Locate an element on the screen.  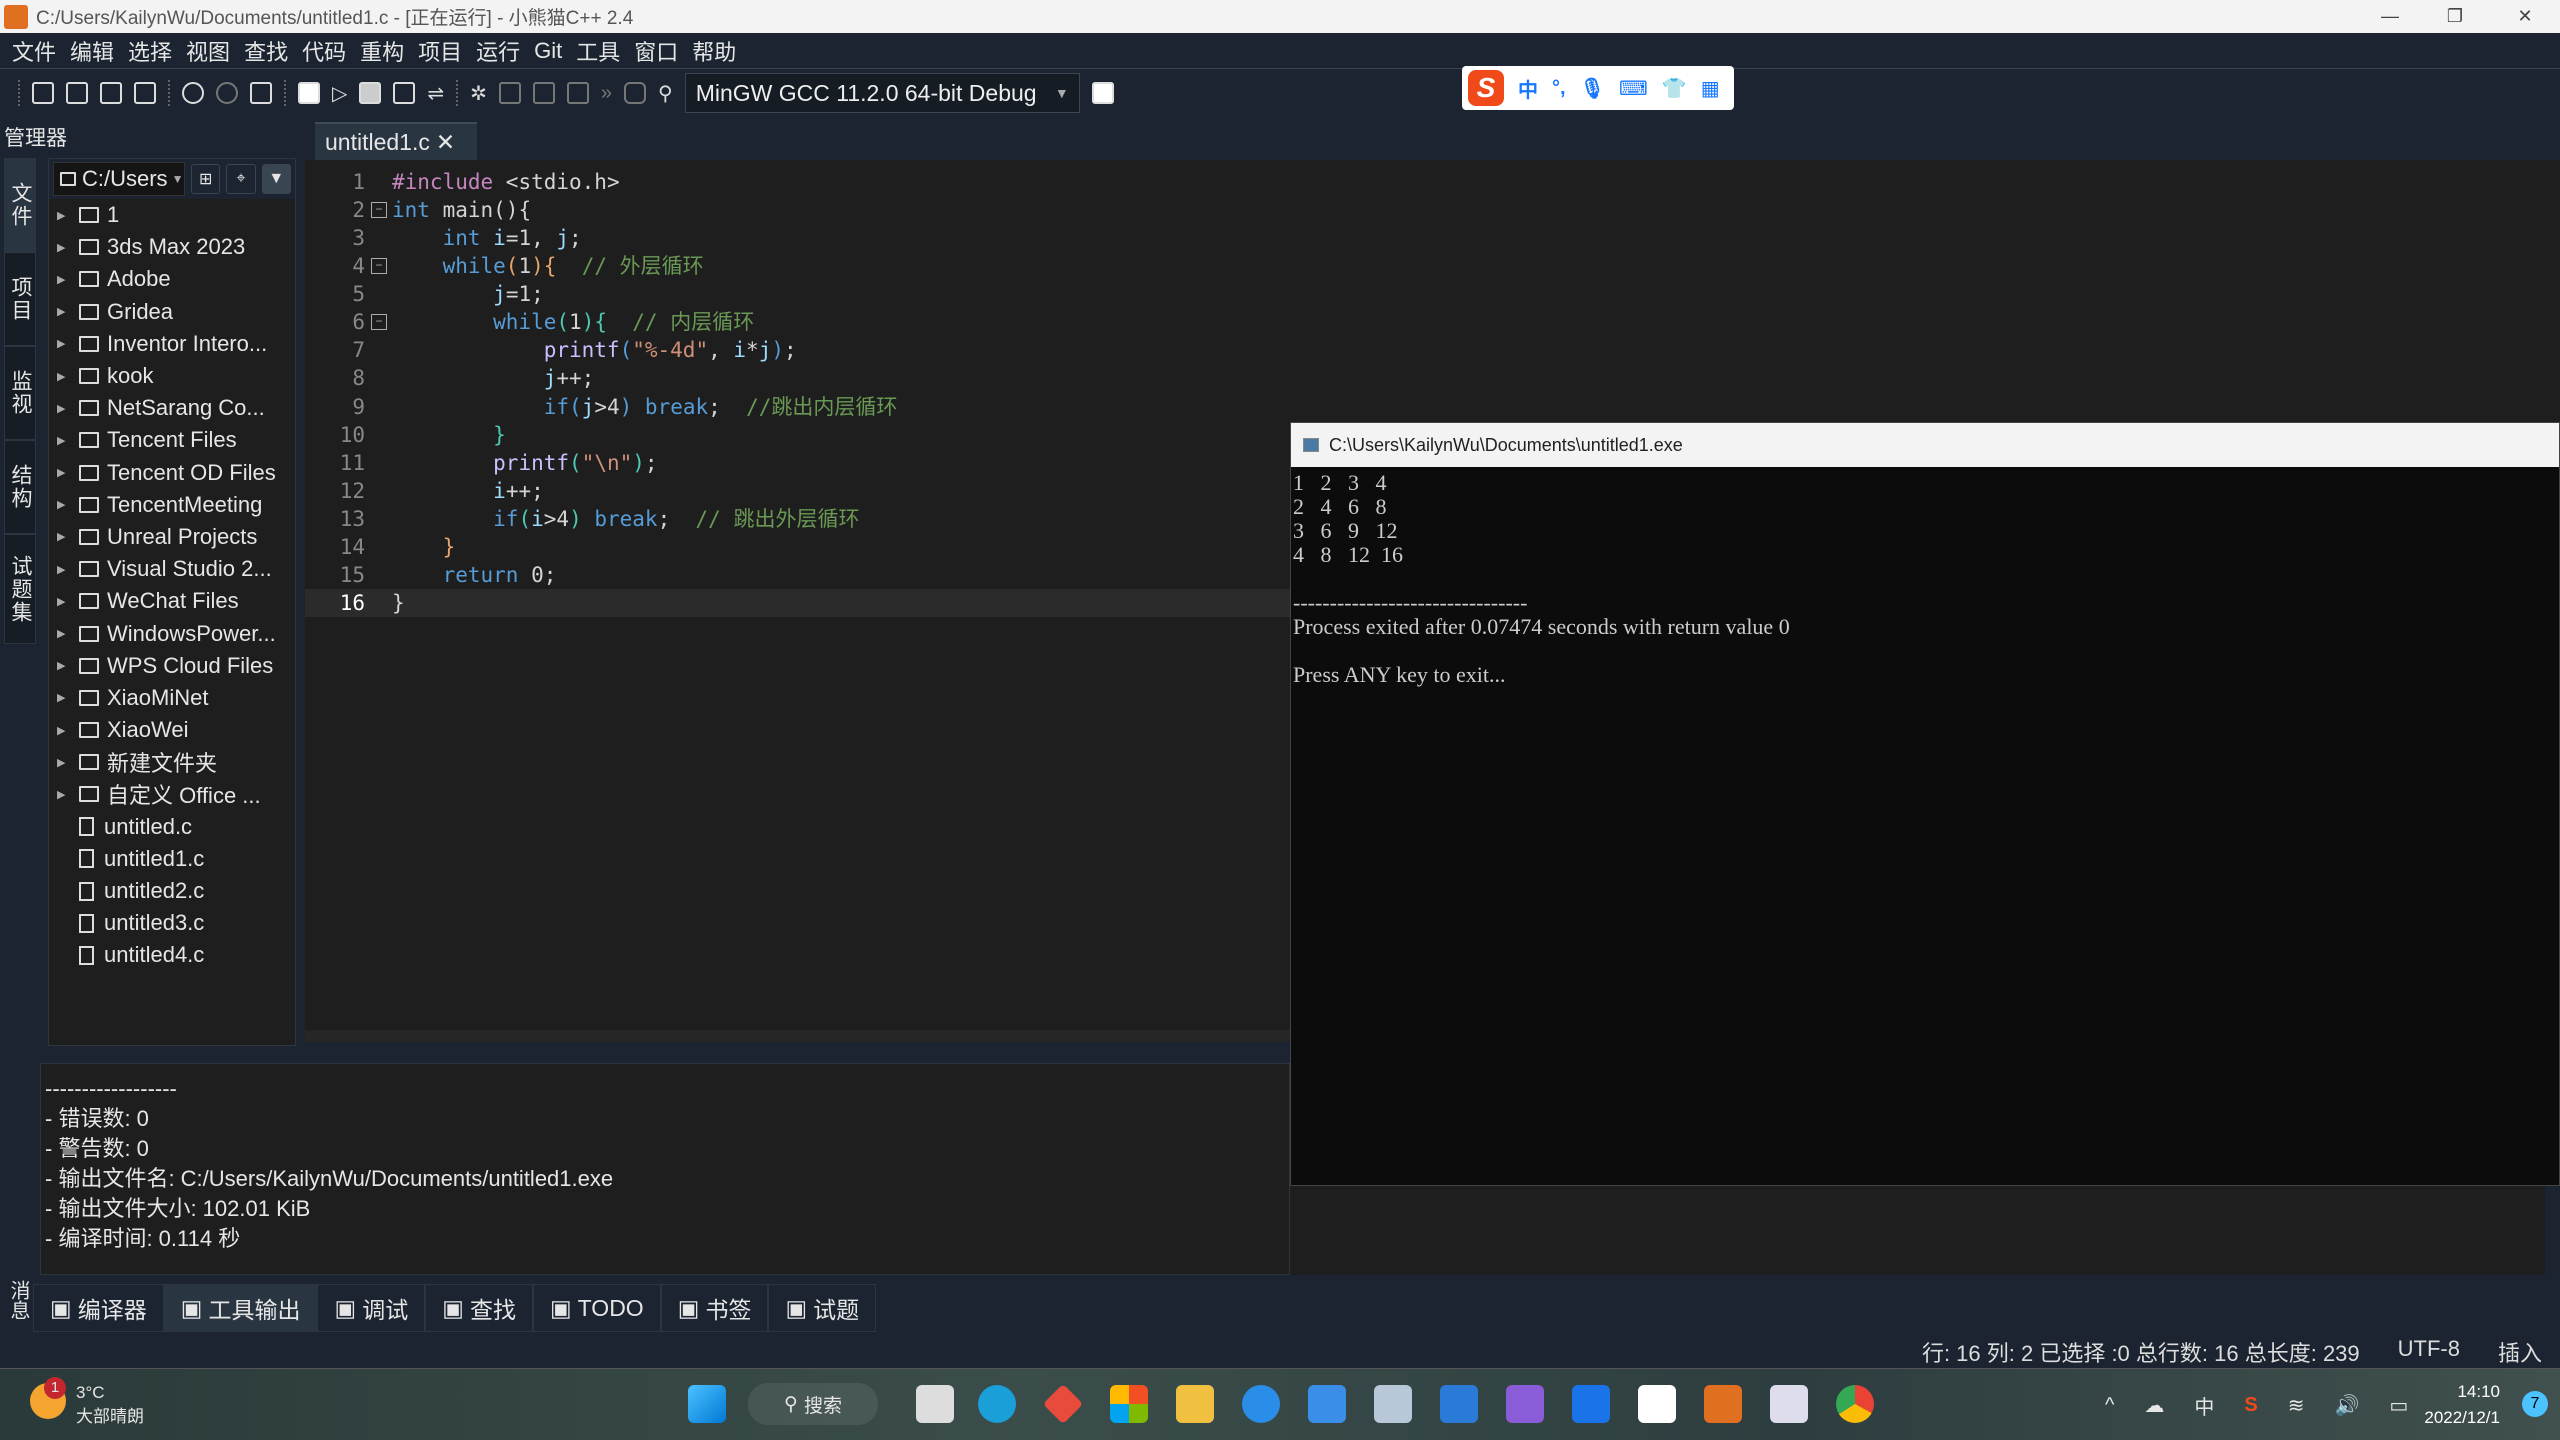
tree-item: ▶ Tencent Files is located at coordinates (172, 440).